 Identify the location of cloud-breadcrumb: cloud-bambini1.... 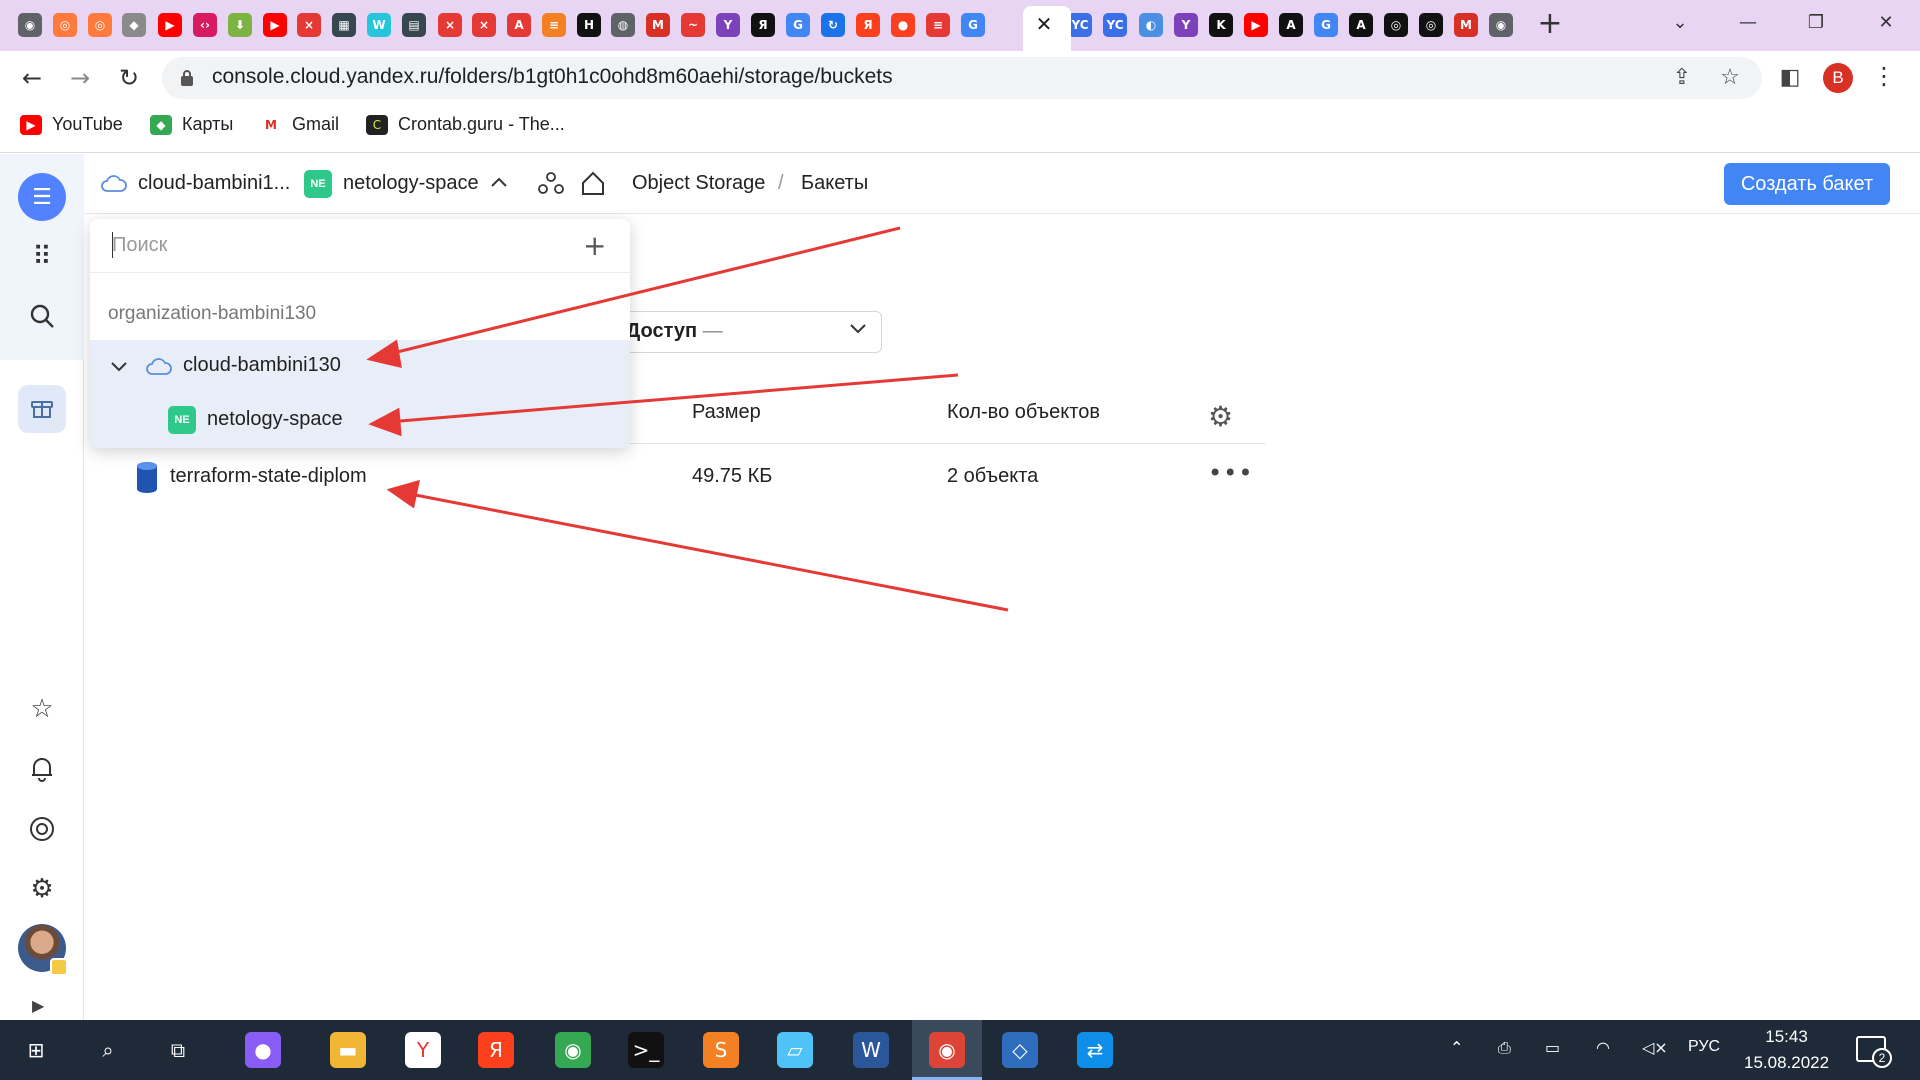
(214, 183).